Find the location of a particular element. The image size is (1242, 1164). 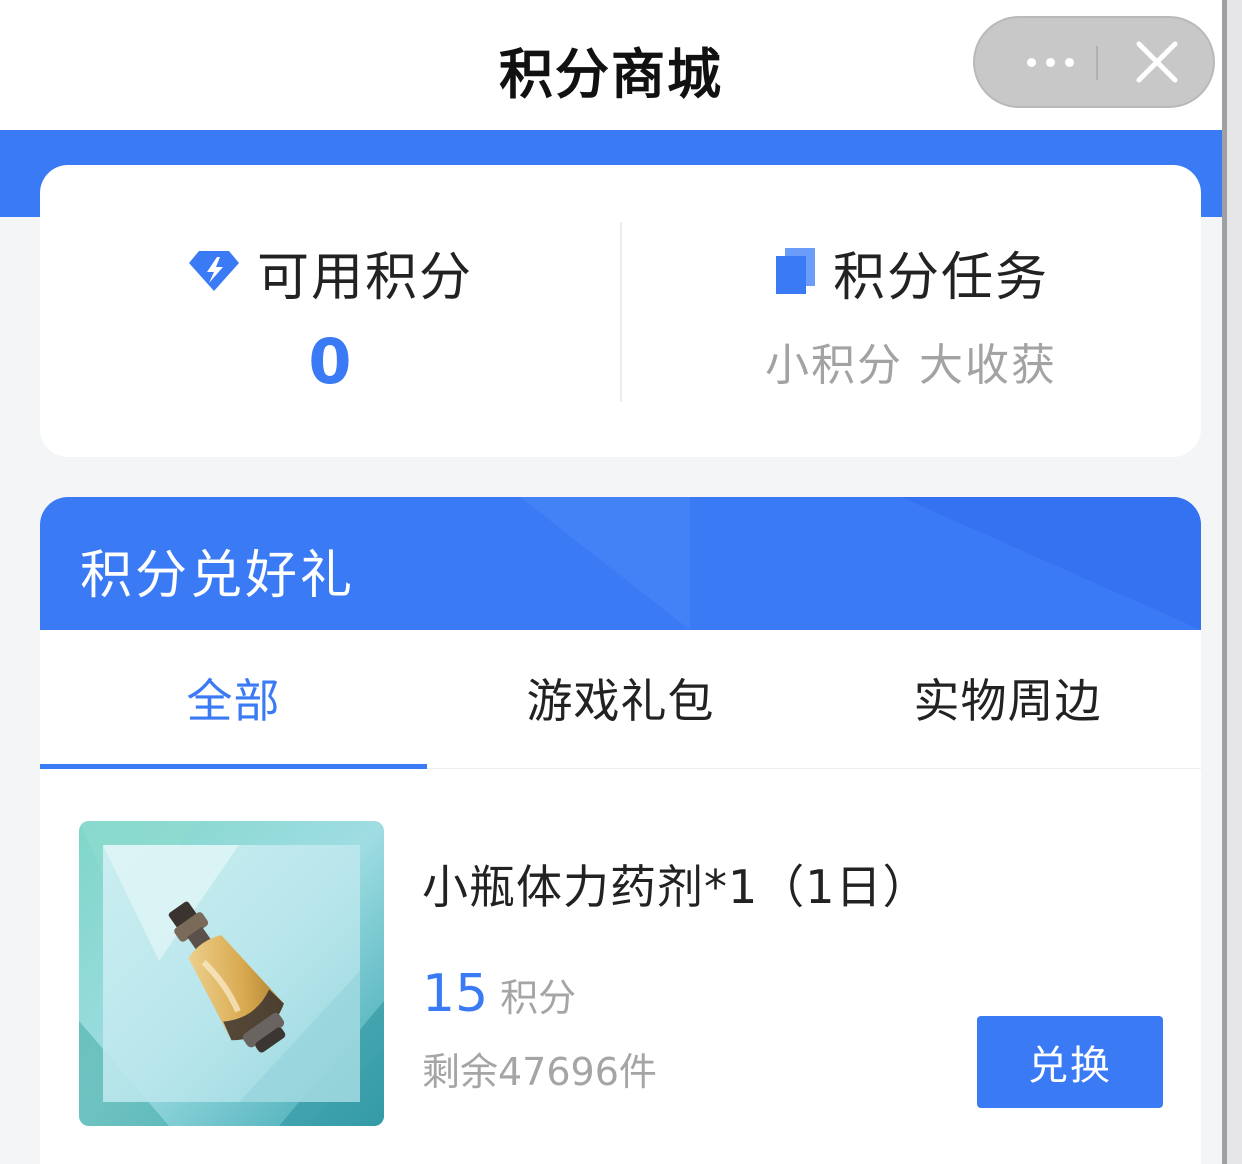

exchange-header: 积分兑好礼 is located at coordinates (620, 563).